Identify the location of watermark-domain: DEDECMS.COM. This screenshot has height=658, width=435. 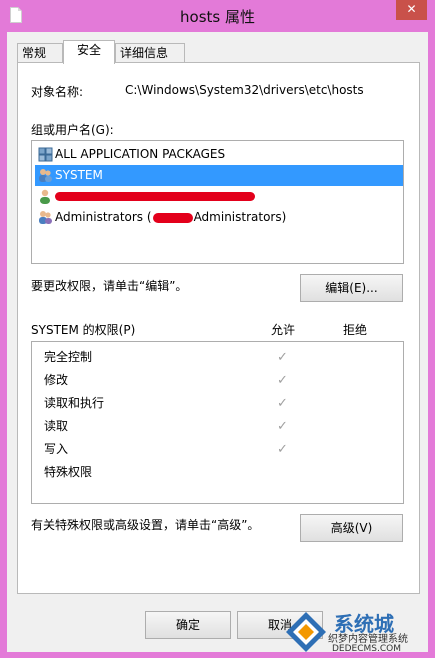
(366, 649).